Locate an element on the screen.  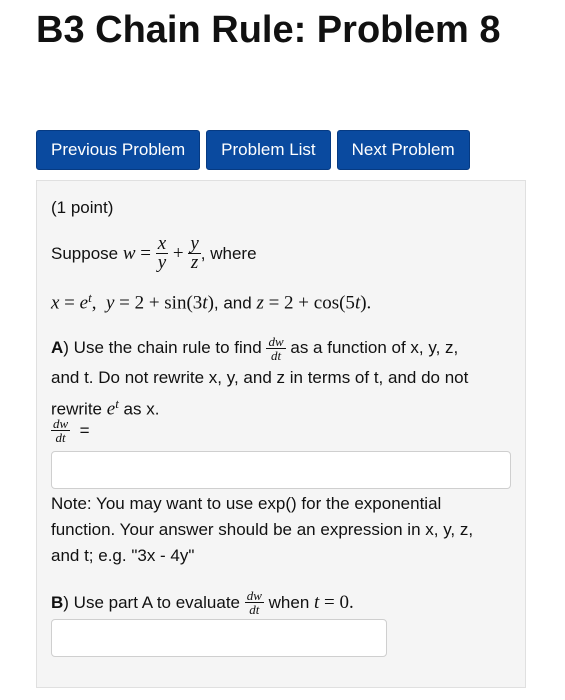
equals-sign: = is located at coordinates (145, 253).